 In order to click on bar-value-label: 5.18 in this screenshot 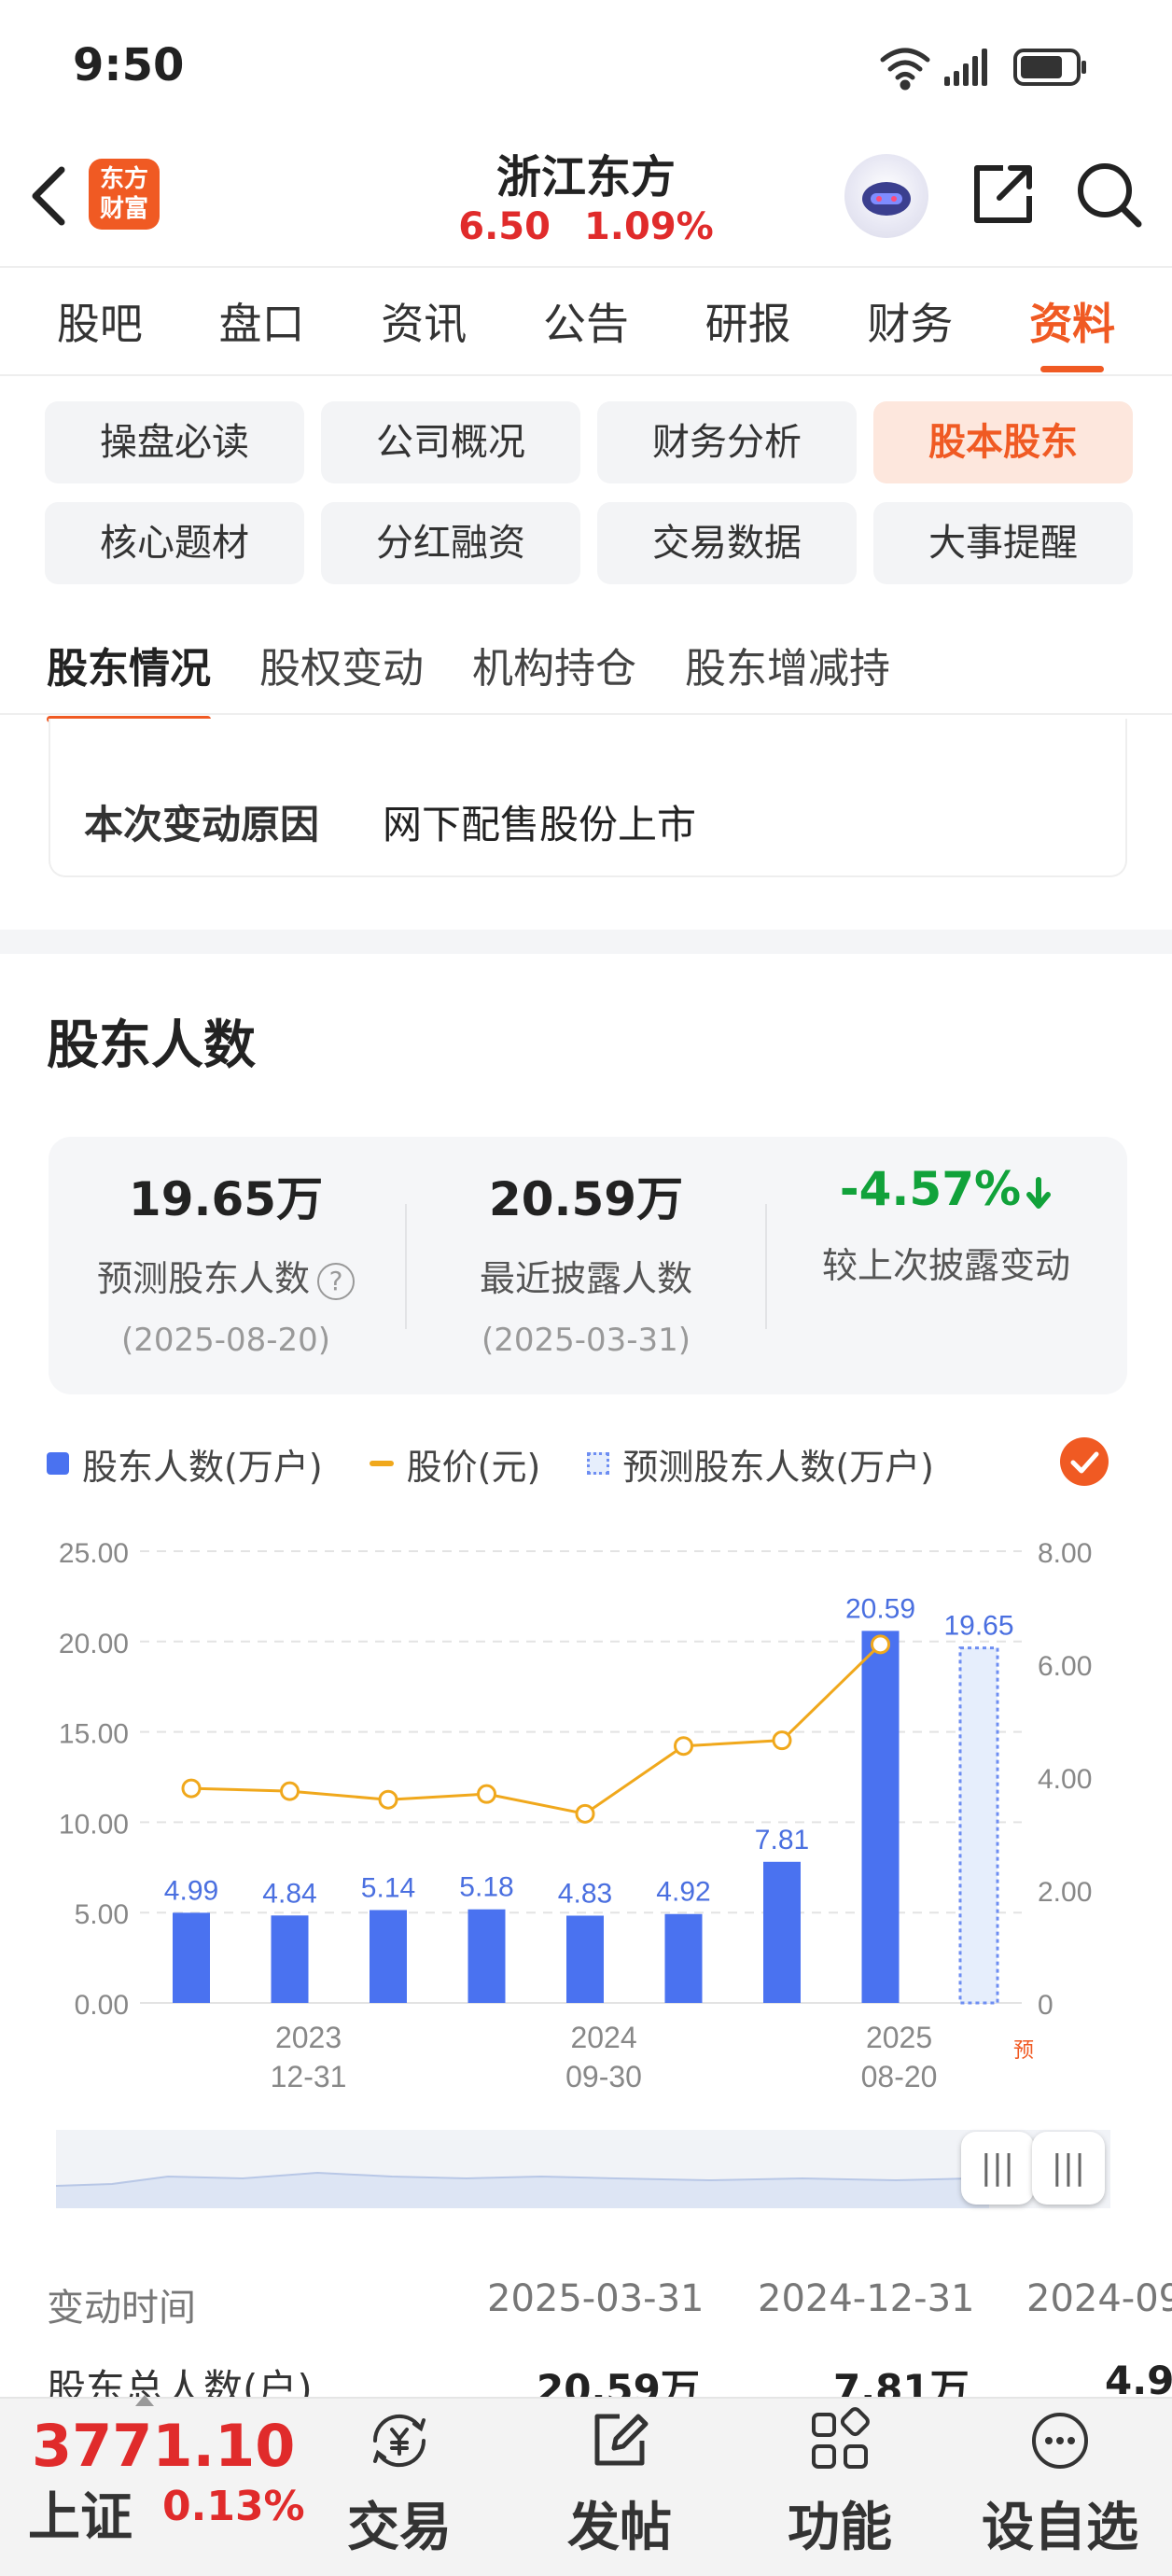, I will do `click(486, 1887)`.